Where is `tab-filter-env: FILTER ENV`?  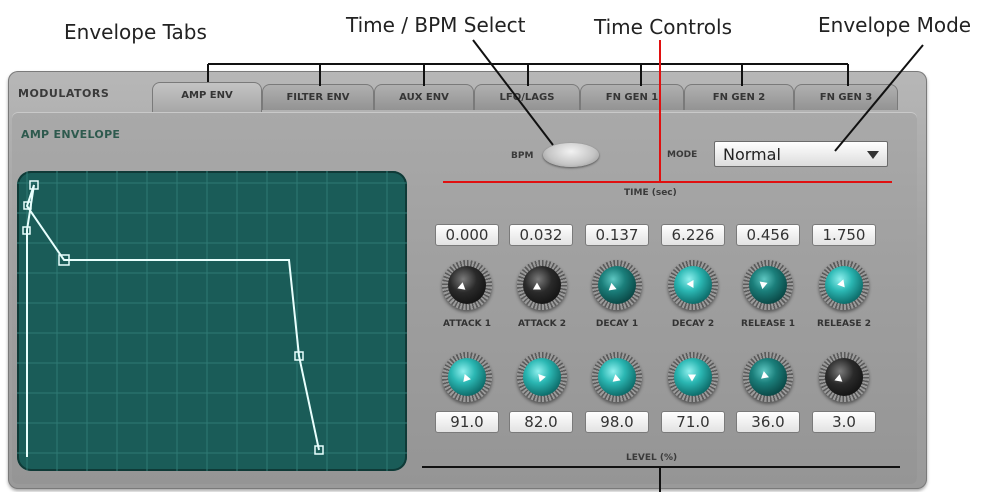
tab-filter-env: FILTER ENV is located at coordinates (318, 97).